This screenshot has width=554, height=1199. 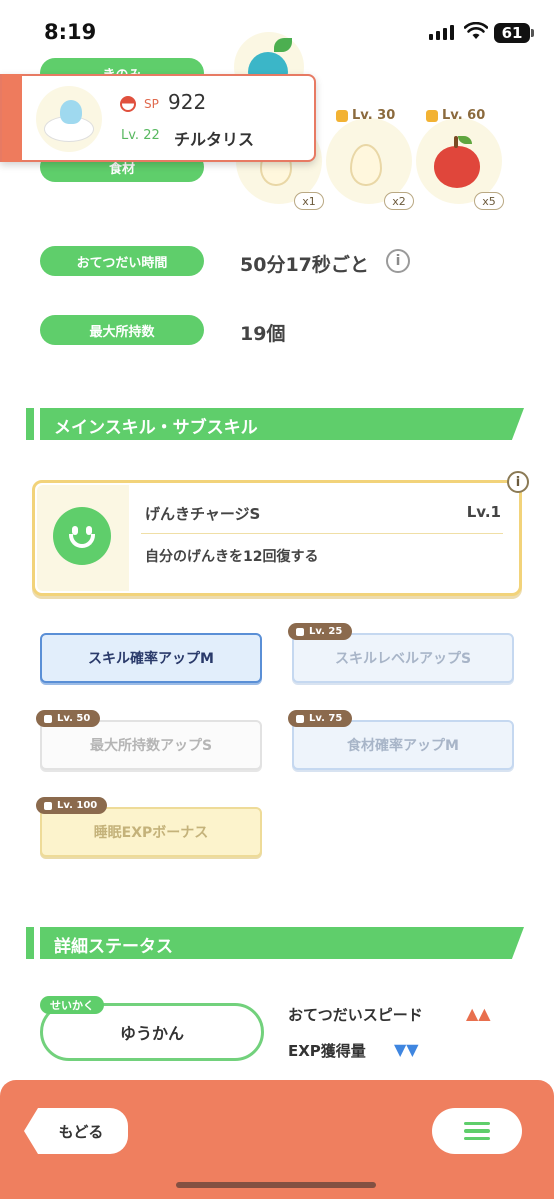 What do you see at coordinates (309, 201) in the screenshot?
I see `ingredient-qty: x1` at bounding box center [309, 201].